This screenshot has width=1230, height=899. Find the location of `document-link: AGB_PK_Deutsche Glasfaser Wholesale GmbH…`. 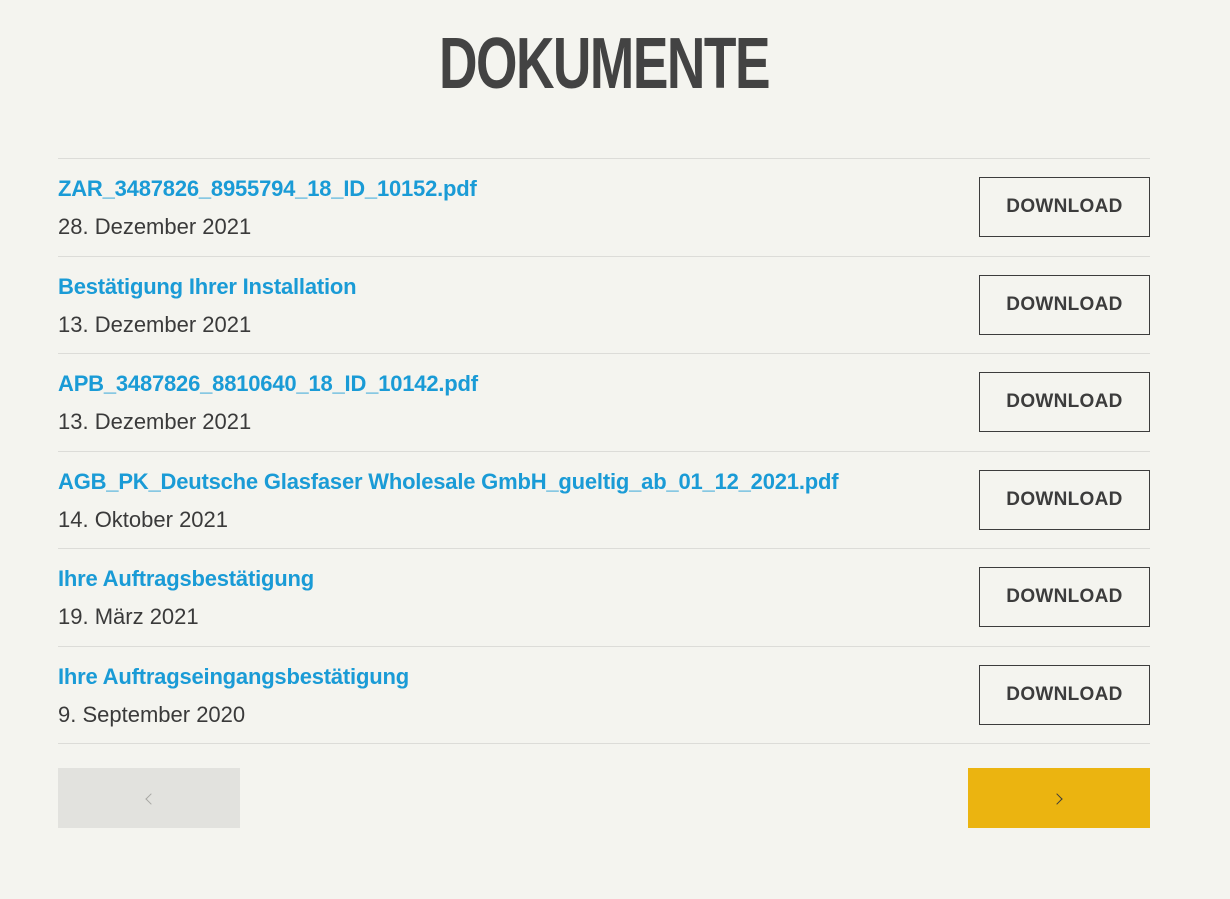

document-link: AGB_PK_Deutsche Glasfaser Wholesale GmbH… is located at coordinates (448, 482).